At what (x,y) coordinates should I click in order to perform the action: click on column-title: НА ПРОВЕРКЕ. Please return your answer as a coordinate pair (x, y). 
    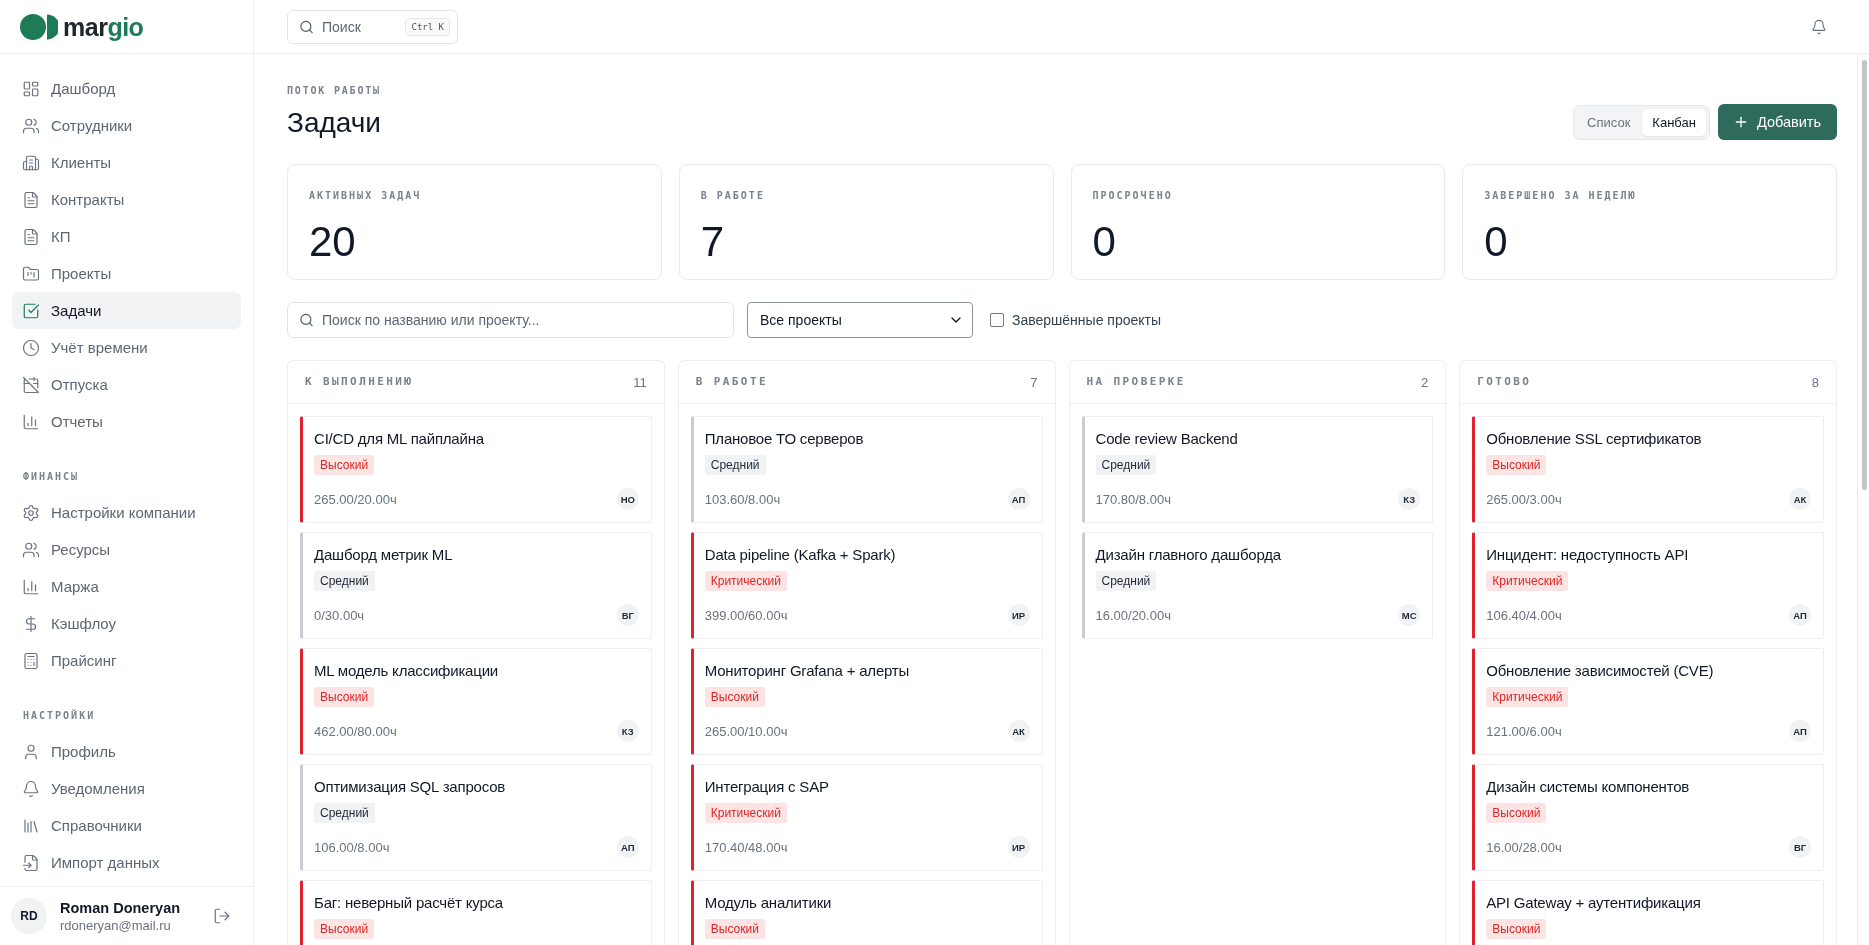
    Looking at the image, I should click on (1136, 382).